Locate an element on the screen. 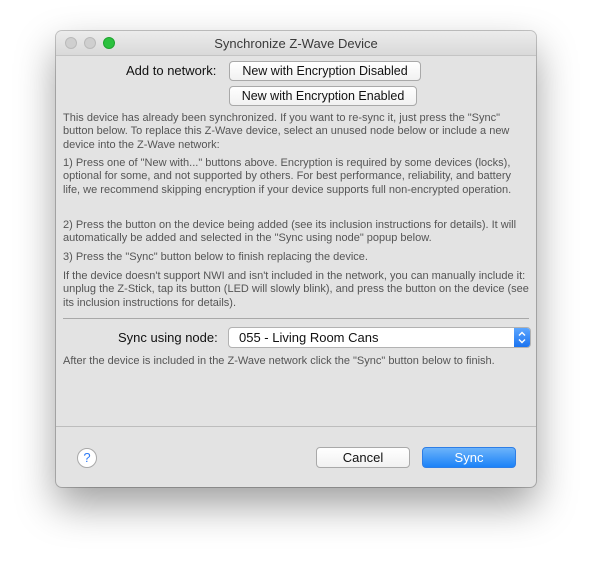 This screenshot has height=567, width=592. footer-divider is located at coordinates (296, 426).